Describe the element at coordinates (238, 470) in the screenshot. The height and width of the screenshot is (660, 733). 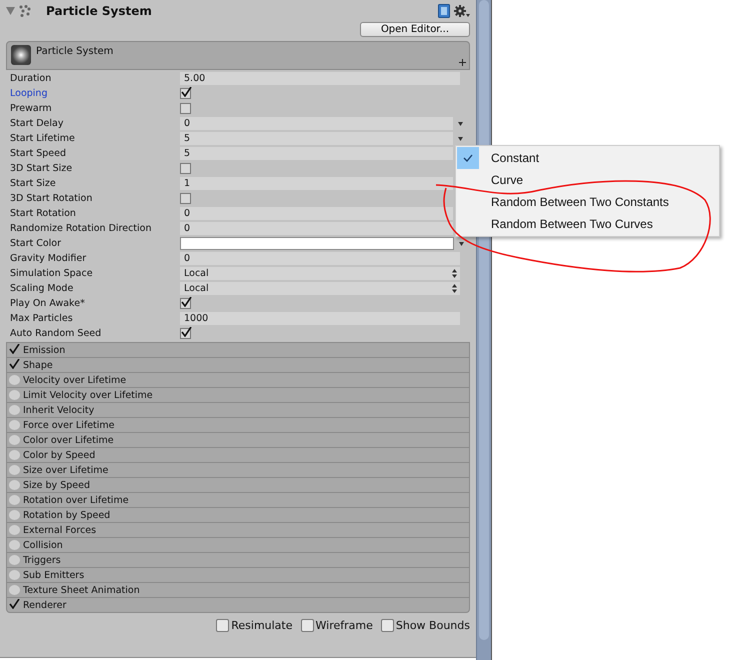
I see `module-header-bar: Size over Lifetime` at that location.